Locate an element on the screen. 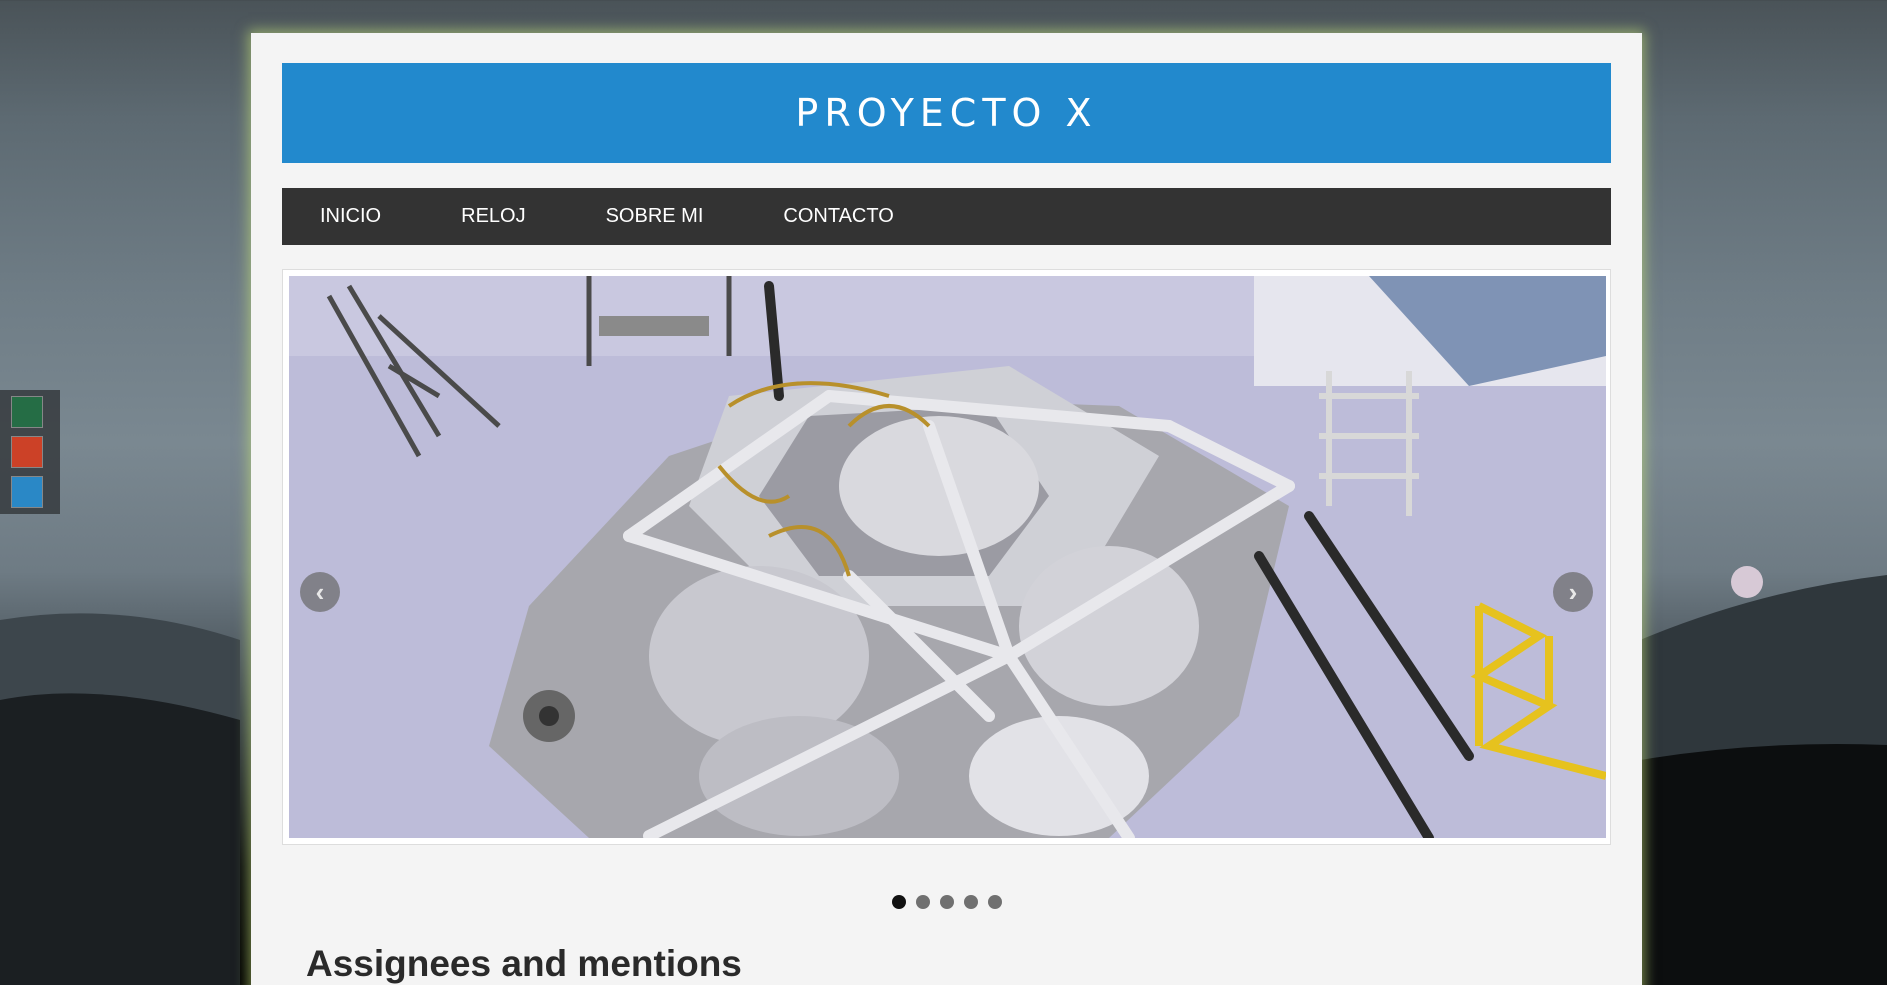  theme-swatch-red is located at coordinates (27, 452).